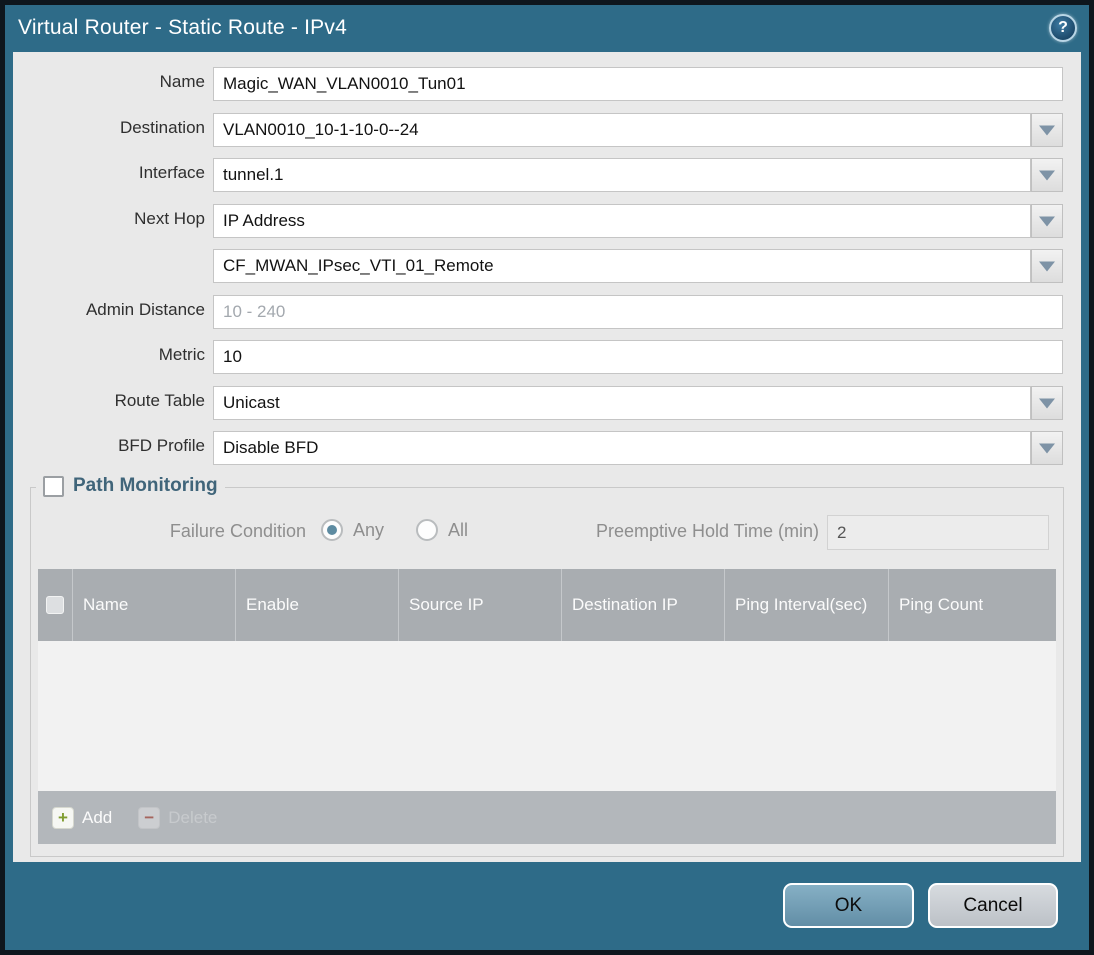  Describe the element at coordinates (707, 531) in the screenshot. I see `preemptive-hold-time-label: Preemptive Hold Time (min)` at that location.